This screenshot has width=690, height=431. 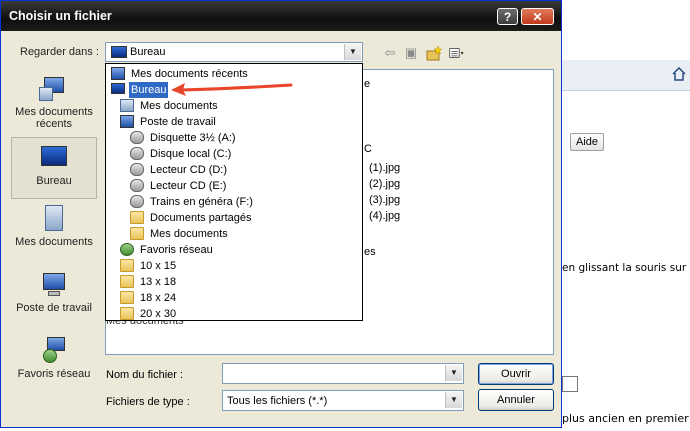 What do you see at coordinates (281, 16) in the screenshot?
I see `dialog-titlebar: Choisir un fichier ? ✕` at bounding box center [281, 16].